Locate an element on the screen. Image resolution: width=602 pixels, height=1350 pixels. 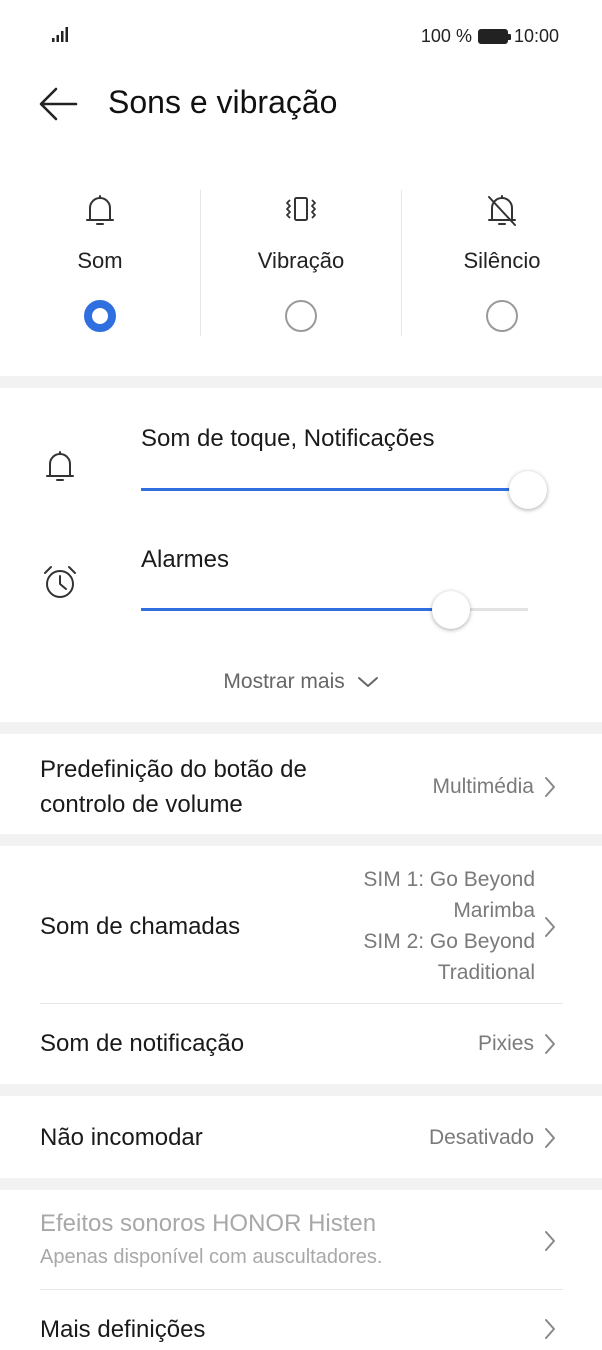
back-arrow-icon is located at coordinates (58, 104).